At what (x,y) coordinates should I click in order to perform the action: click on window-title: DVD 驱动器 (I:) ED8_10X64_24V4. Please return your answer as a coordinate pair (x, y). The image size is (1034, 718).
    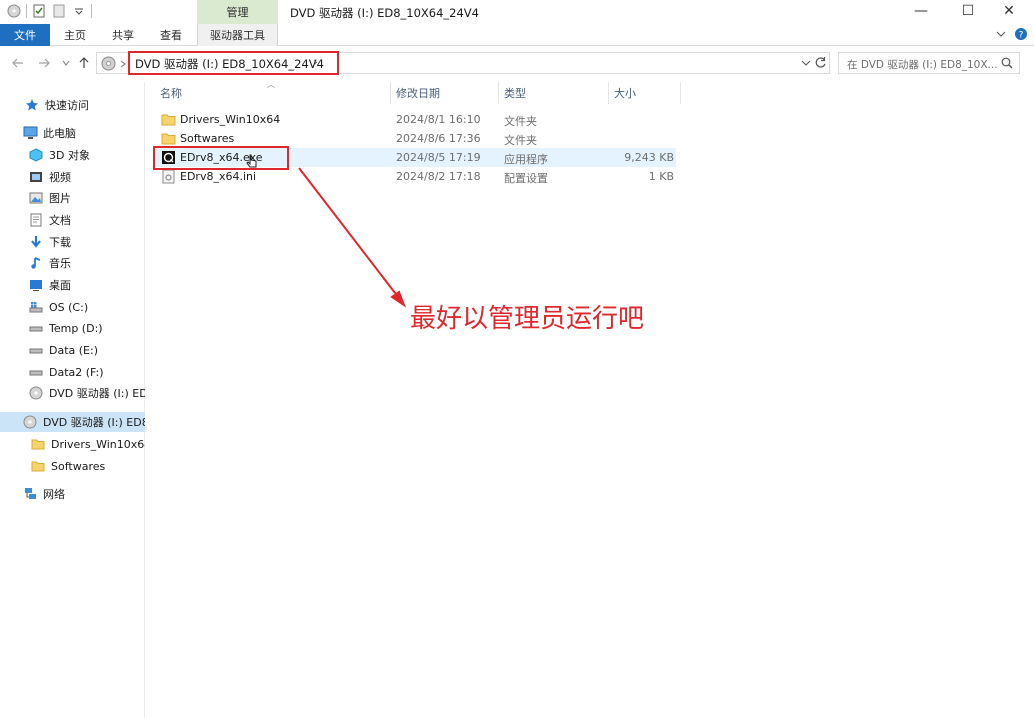
    Looking at the image, I should click on (384, 13).